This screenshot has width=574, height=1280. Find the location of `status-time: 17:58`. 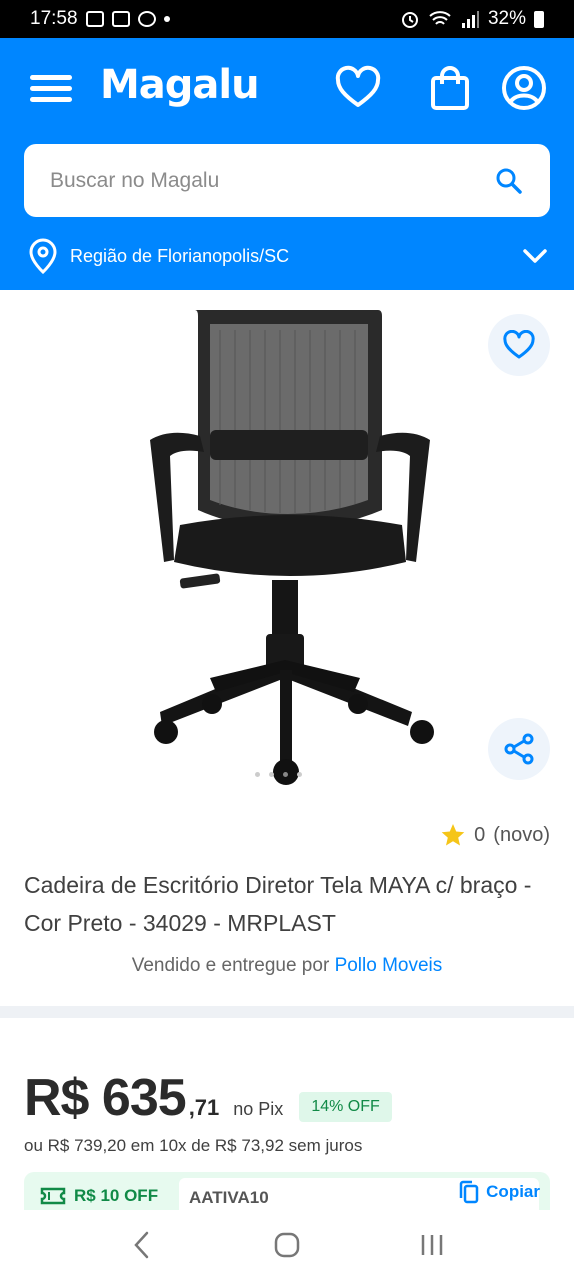

status-time: 17:58 is located at coordinates (54, 18).